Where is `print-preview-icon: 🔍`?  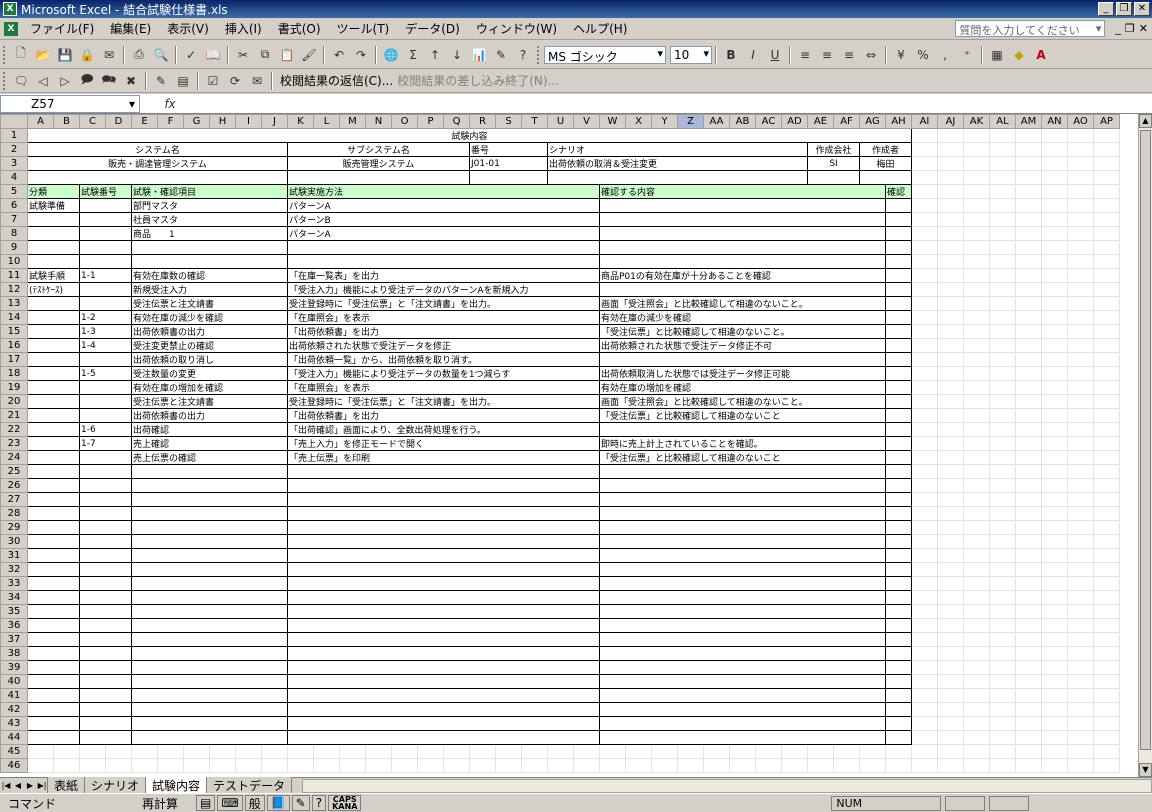 print-preview-icon: 🔍 is located at coordinates (161, 55).